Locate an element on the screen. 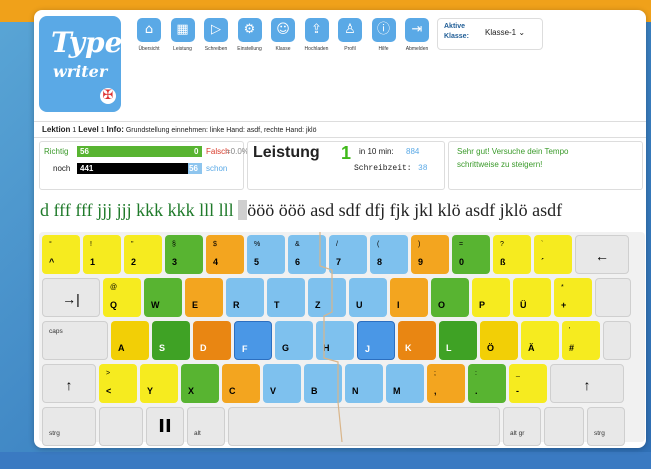  key-5: % 5 is located at coordinates (266, 254).